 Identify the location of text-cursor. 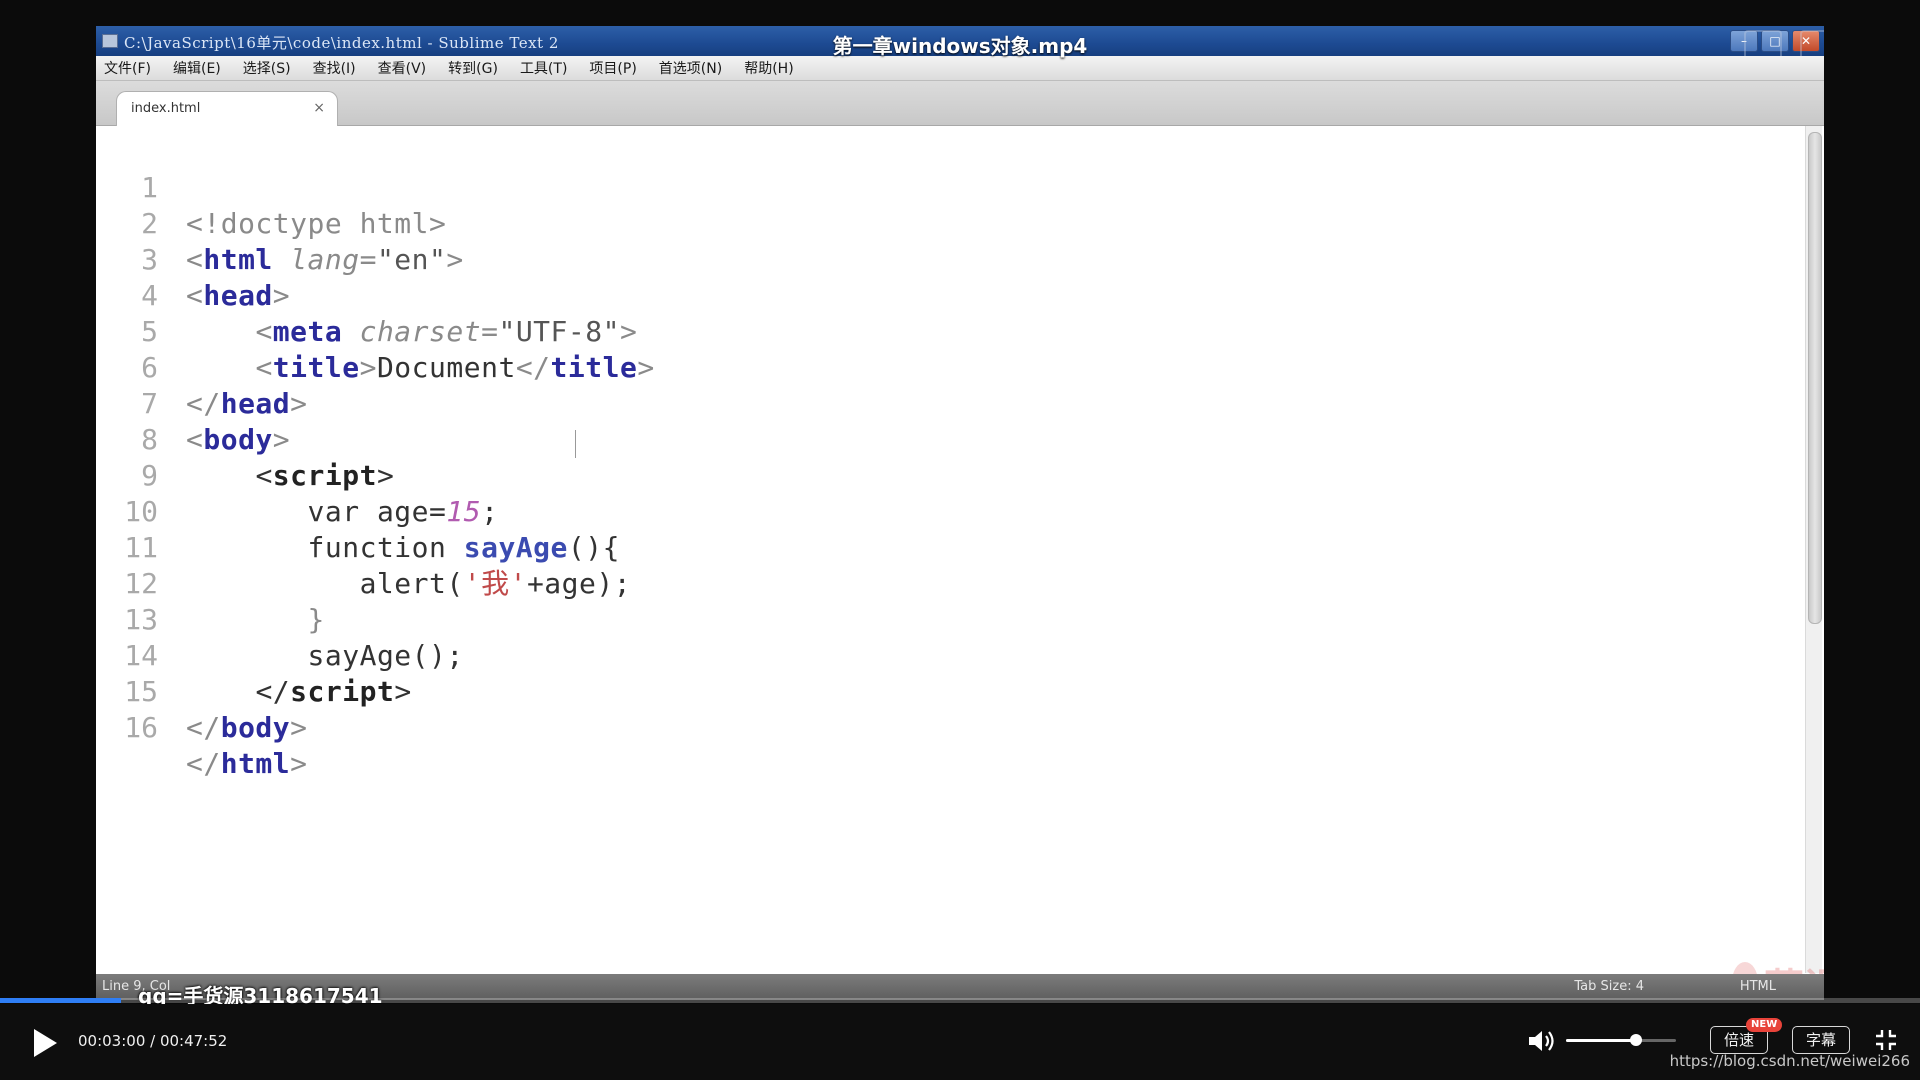
(575, 444).